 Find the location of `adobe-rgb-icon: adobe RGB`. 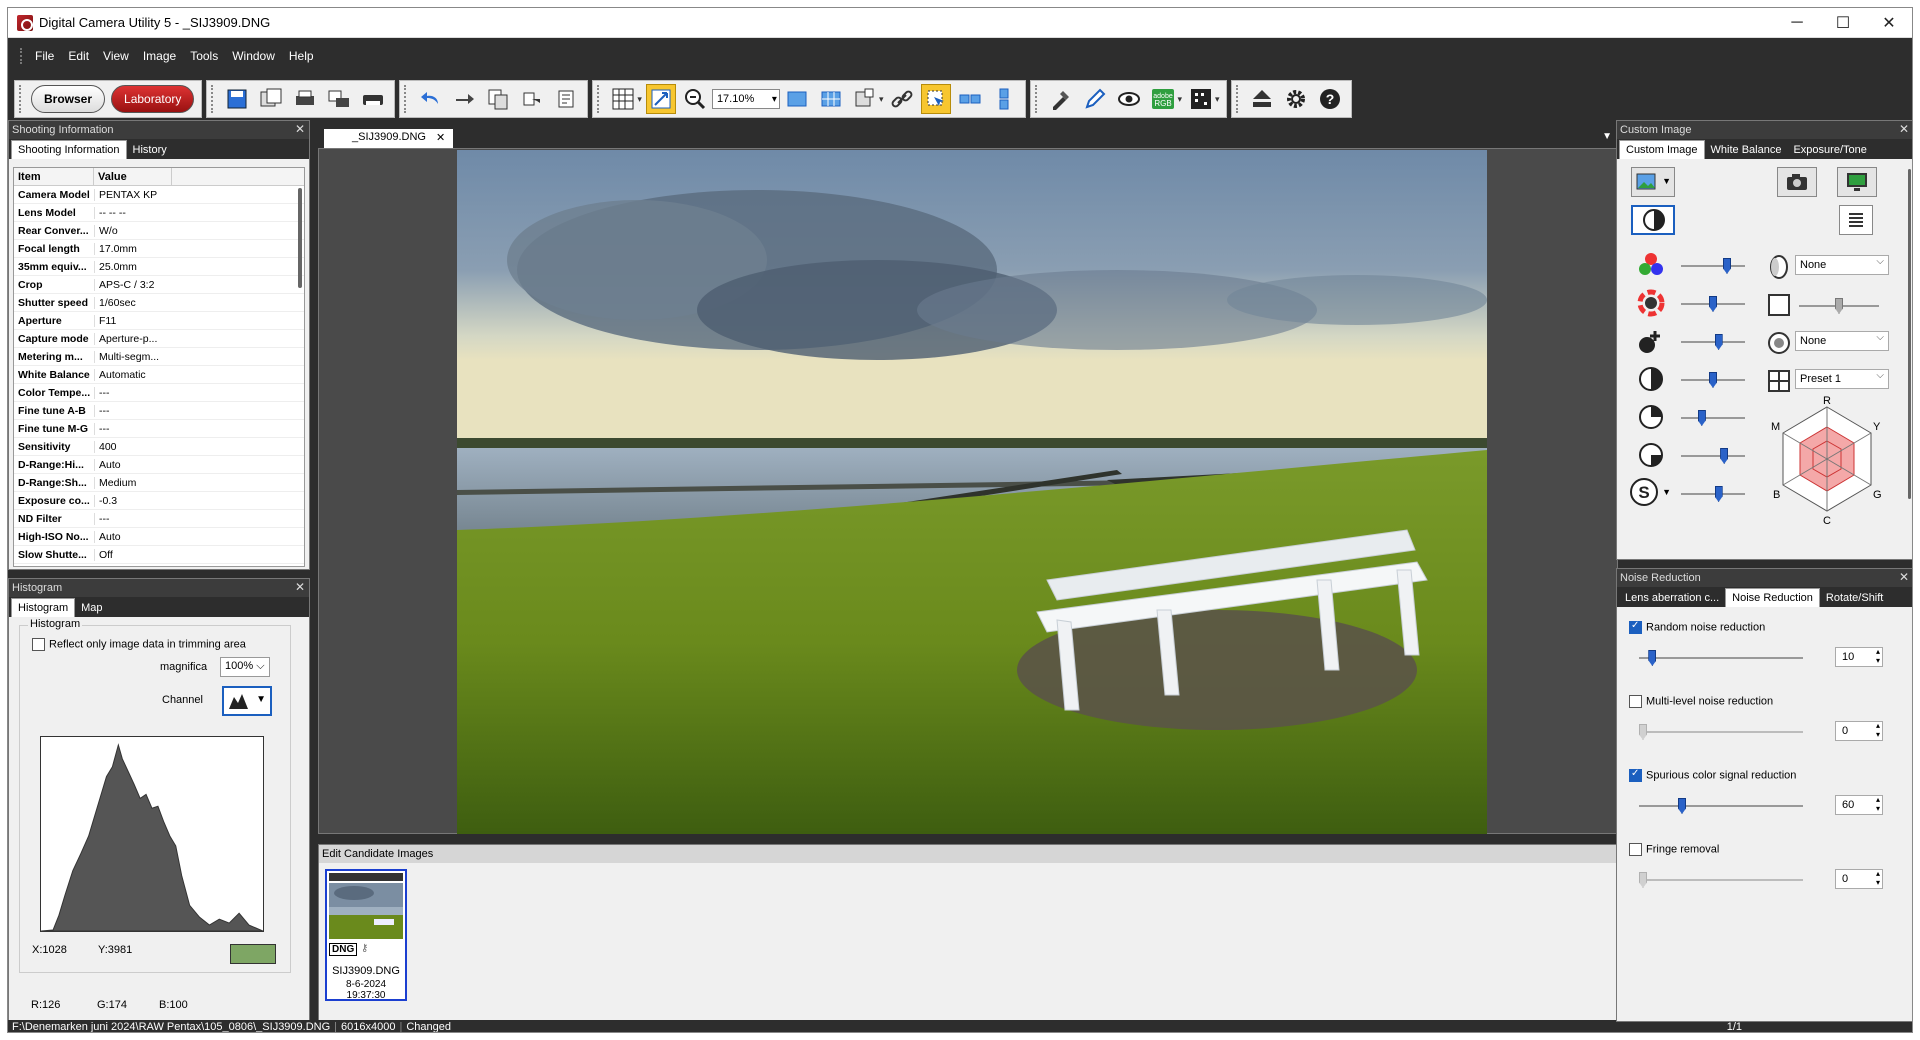

adobe-rgb-icon: adobe RGB is located at coordinates (1163, 99).